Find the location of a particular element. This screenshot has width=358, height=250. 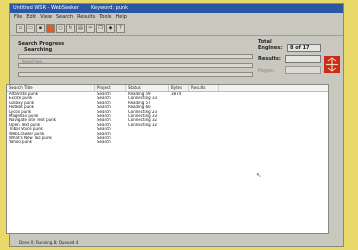

cut-icon: ✂ is located at coordinates (90, 28).